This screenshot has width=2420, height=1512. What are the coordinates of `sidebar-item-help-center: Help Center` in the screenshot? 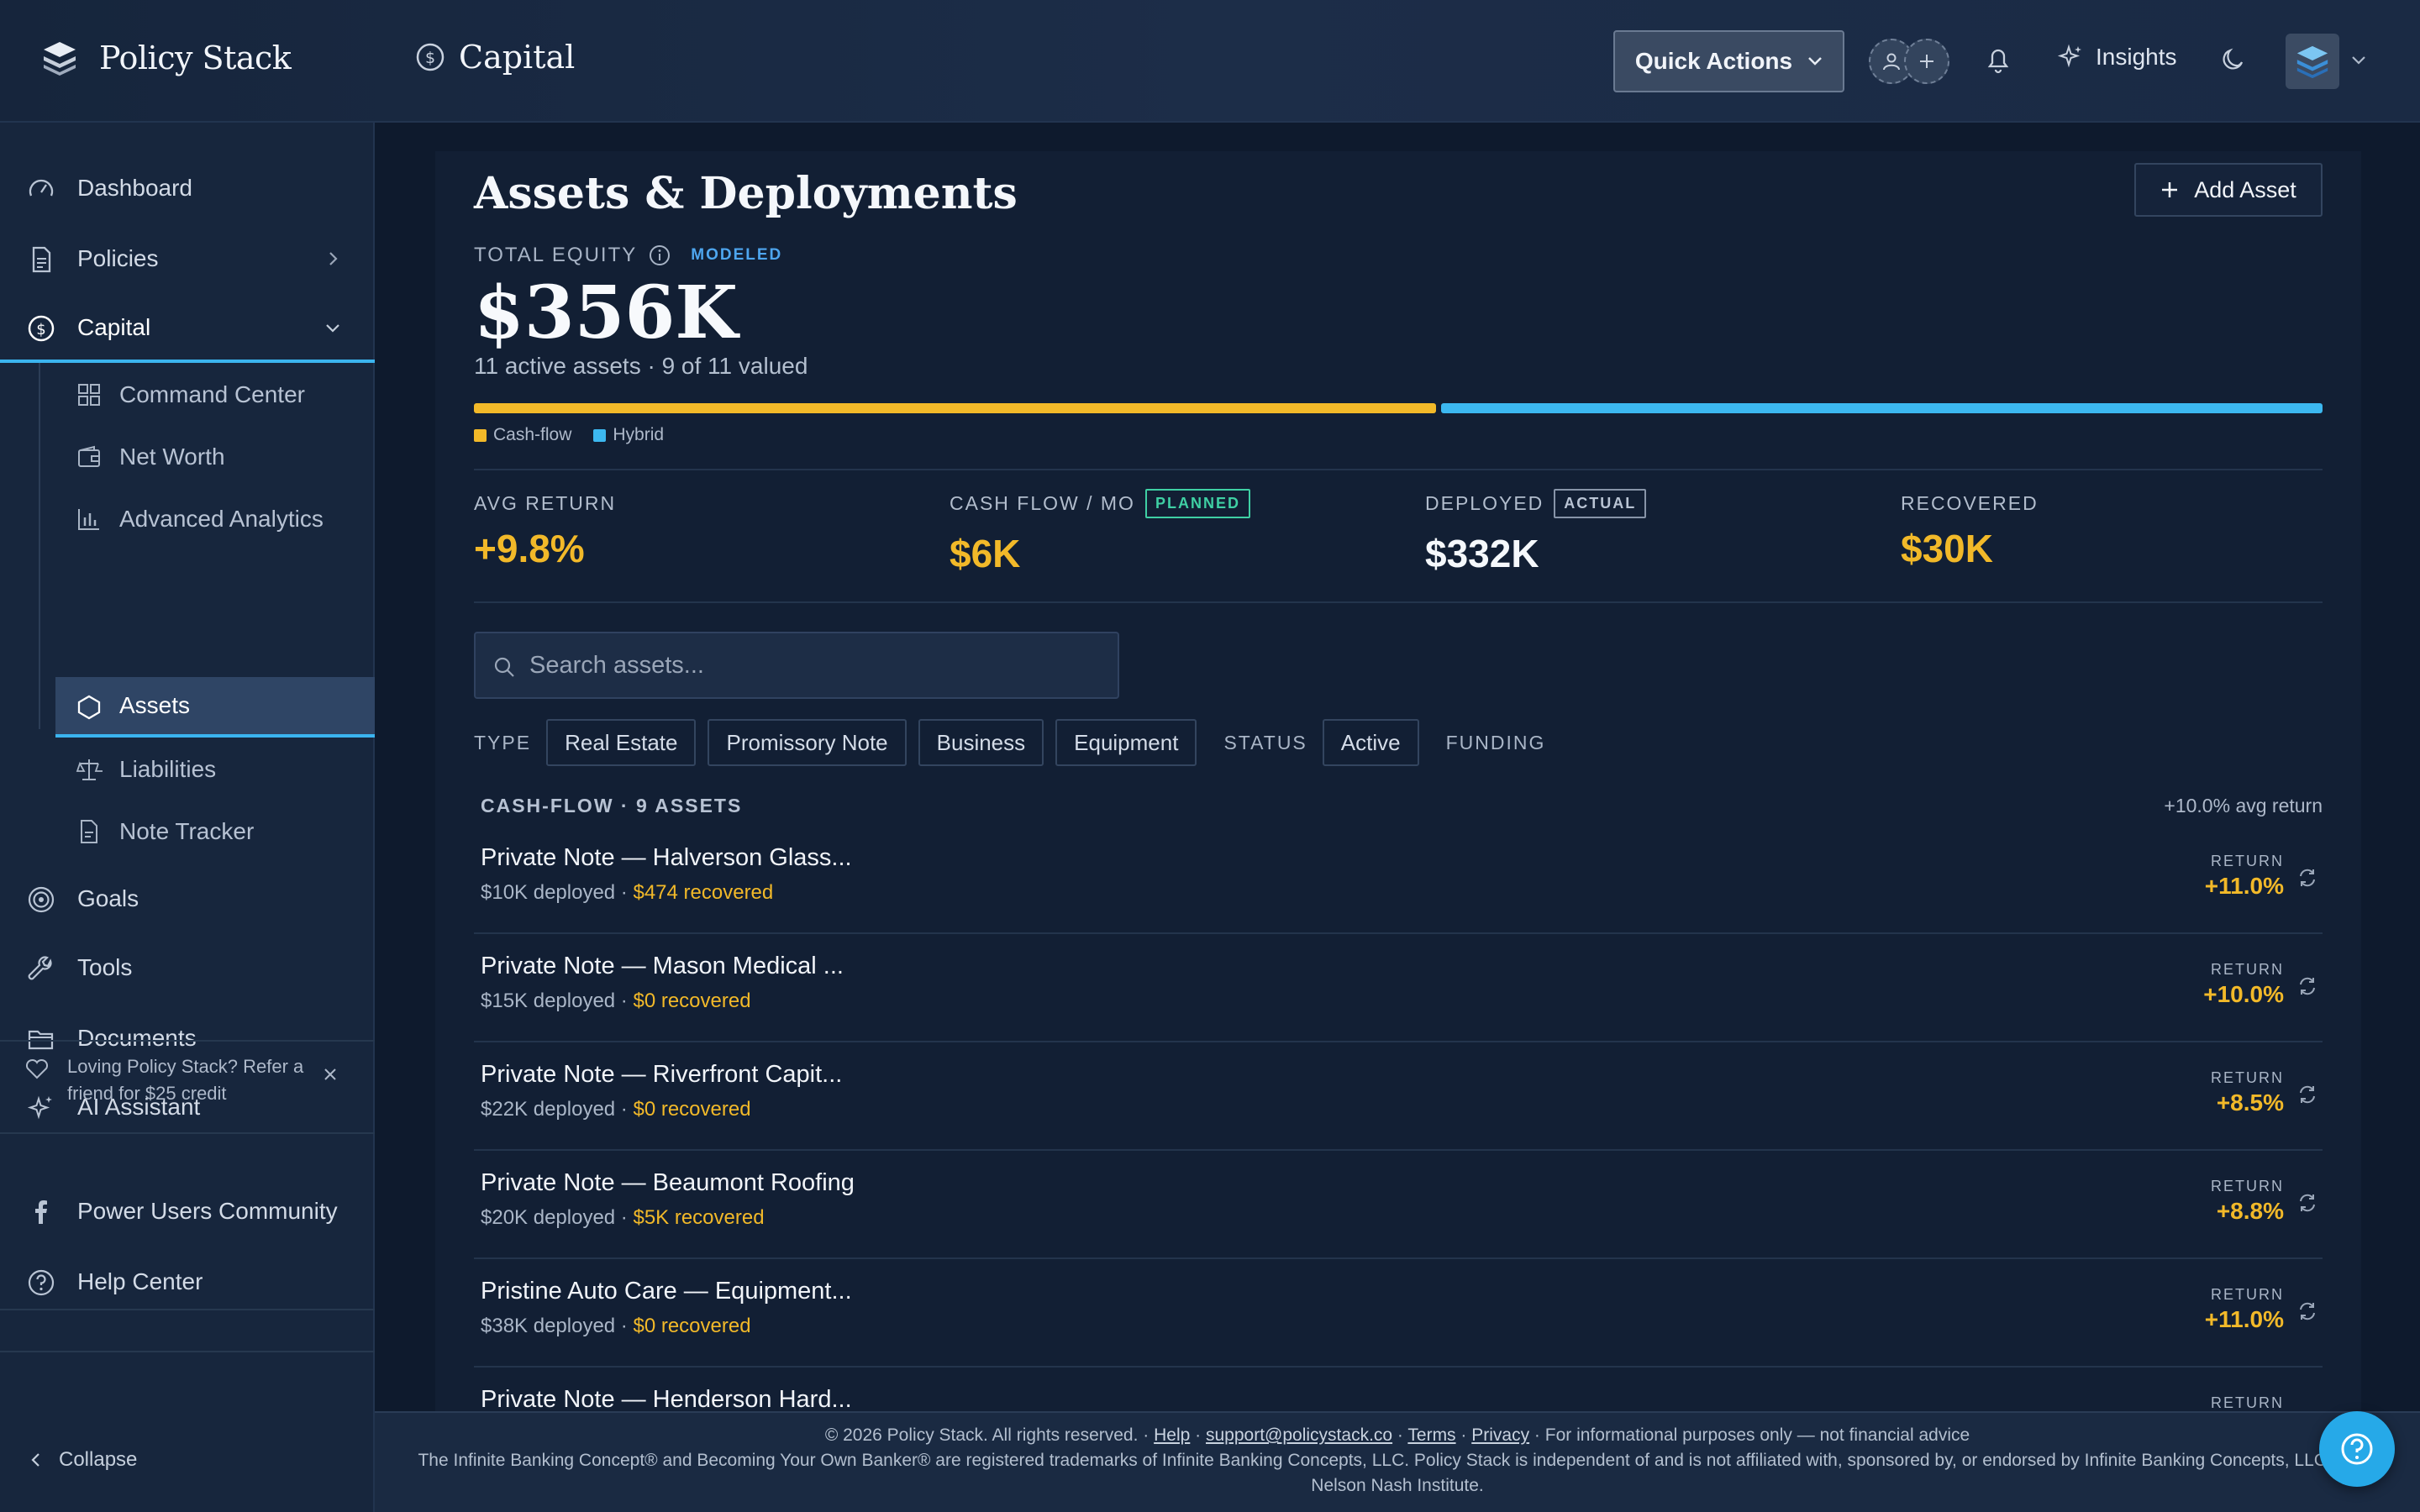 It's located at (187, 1282).